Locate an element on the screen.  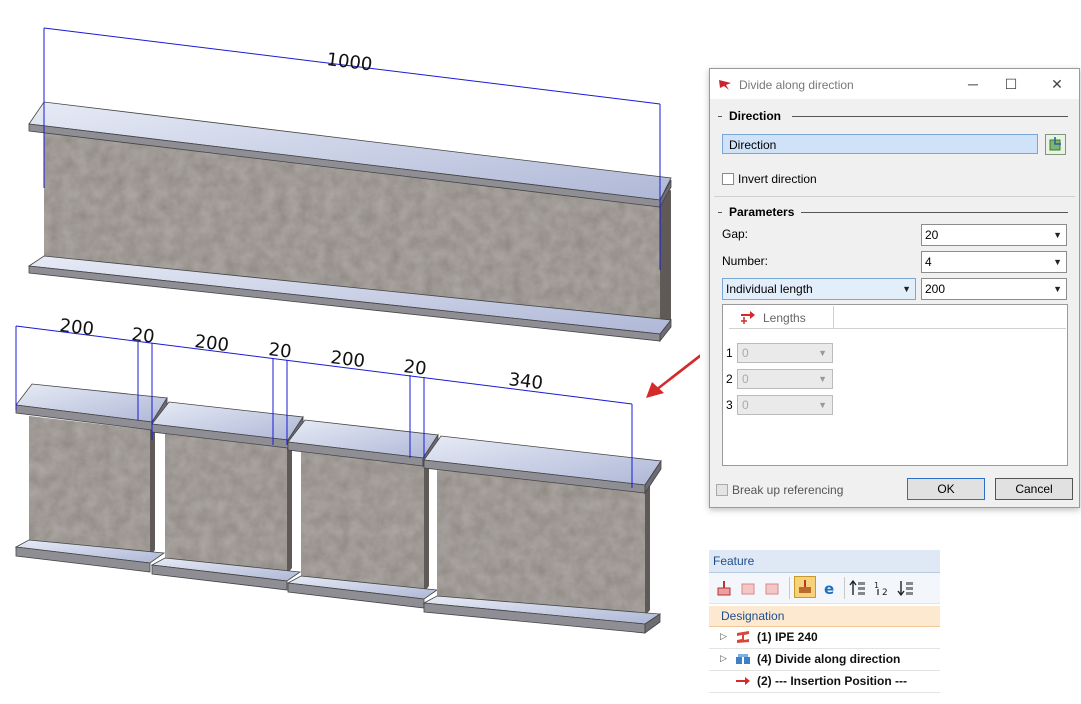
lengths-tab-label: Lengths is located at coordinates (784, 318).